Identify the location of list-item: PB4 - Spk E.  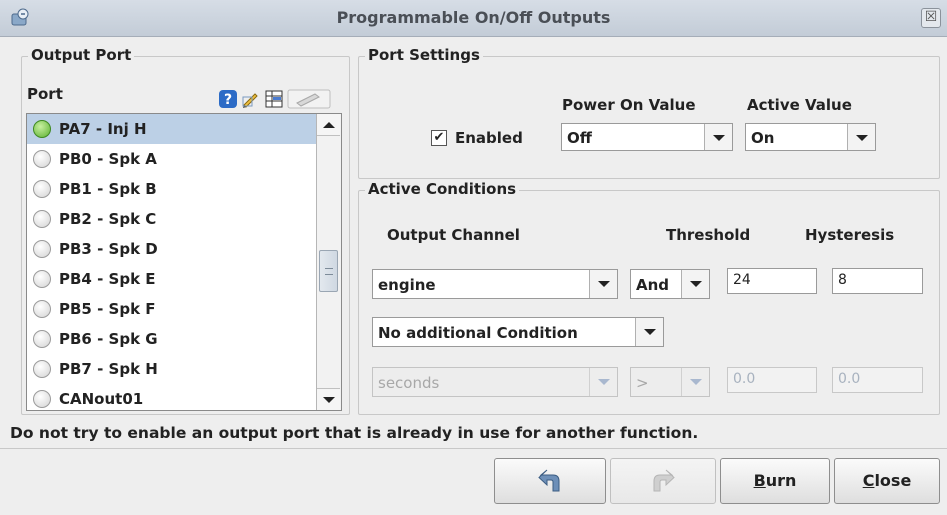
(172, 279).